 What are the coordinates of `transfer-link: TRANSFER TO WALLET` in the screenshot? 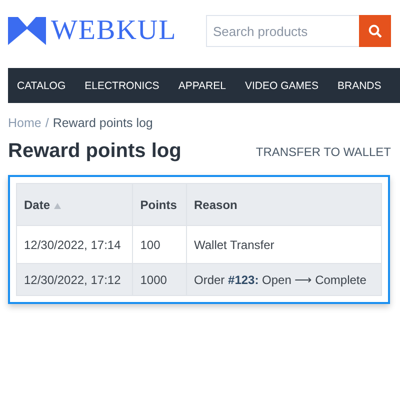 It's located at (323, 151).